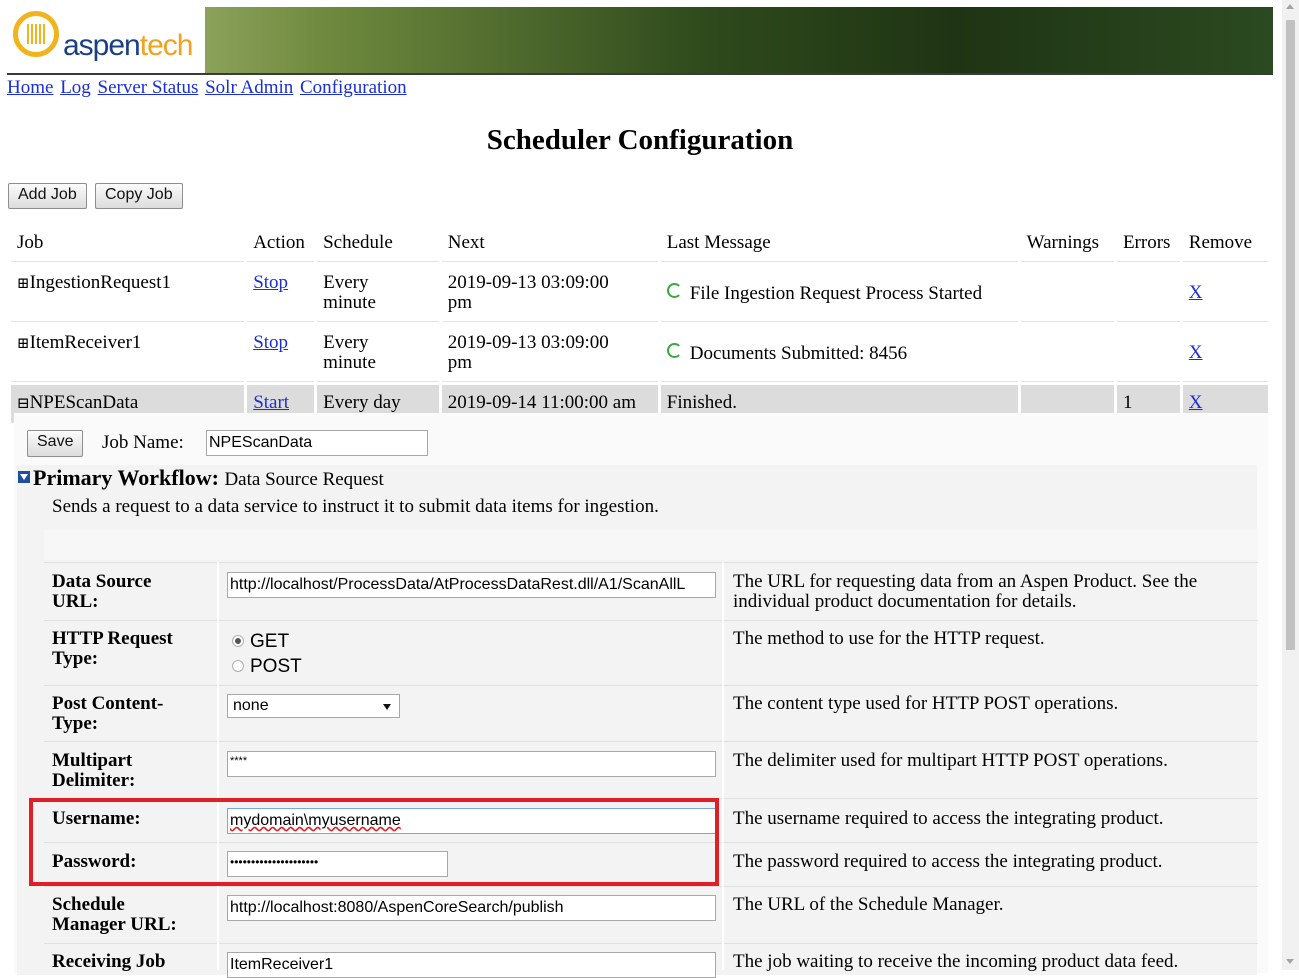  What do you see at coordinates (75, 87) in the screenshot?
I see `nav-log-link: Log` at bounding box center [75, 87].